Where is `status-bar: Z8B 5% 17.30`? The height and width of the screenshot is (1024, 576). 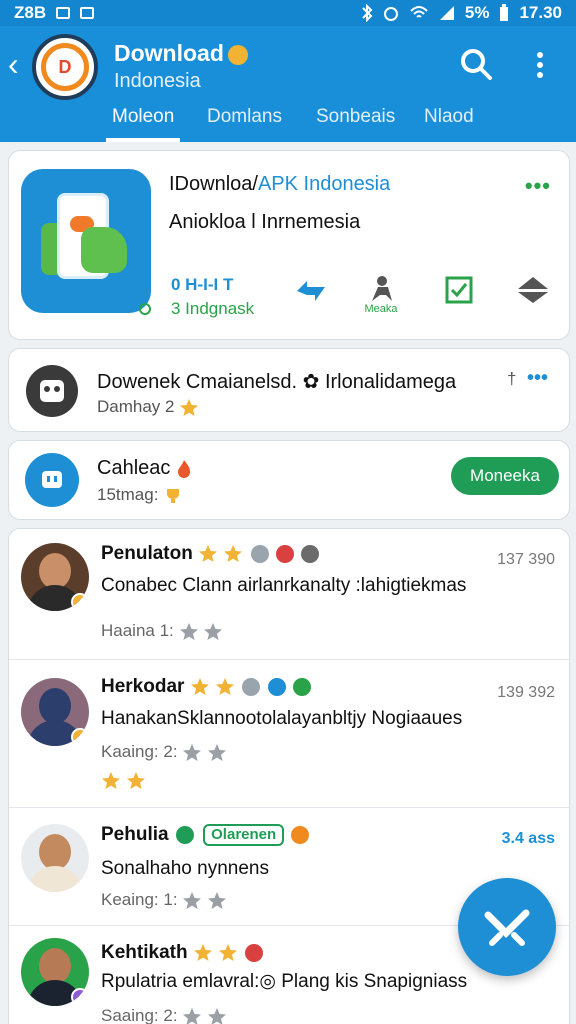 status-bar: Z8B 5% 17.30 is located at coordinates (288, 13).